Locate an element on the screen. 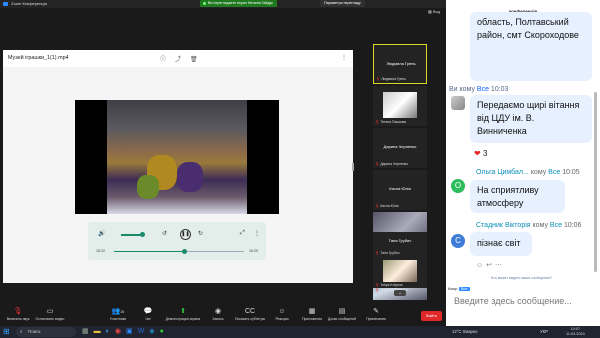 The height and width of the screenshot is (338, 600). app-icon: ▦ is located at coordinates (88, 331).